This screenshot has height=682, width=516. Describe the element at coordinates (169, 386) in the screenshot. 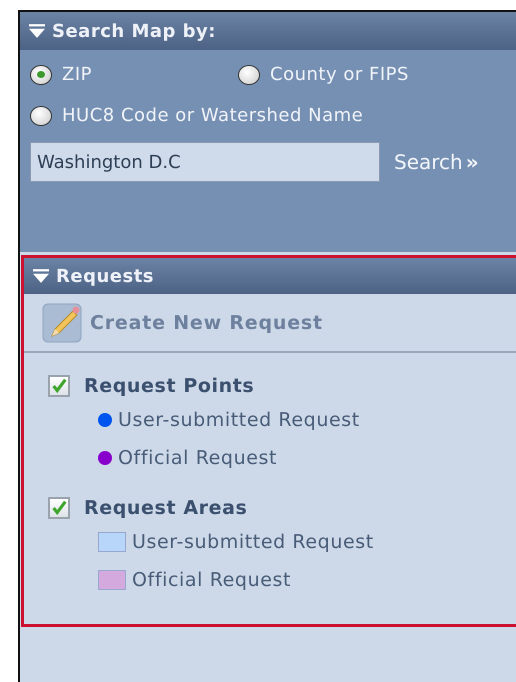

I see `layer-title: Request Points` at that location.